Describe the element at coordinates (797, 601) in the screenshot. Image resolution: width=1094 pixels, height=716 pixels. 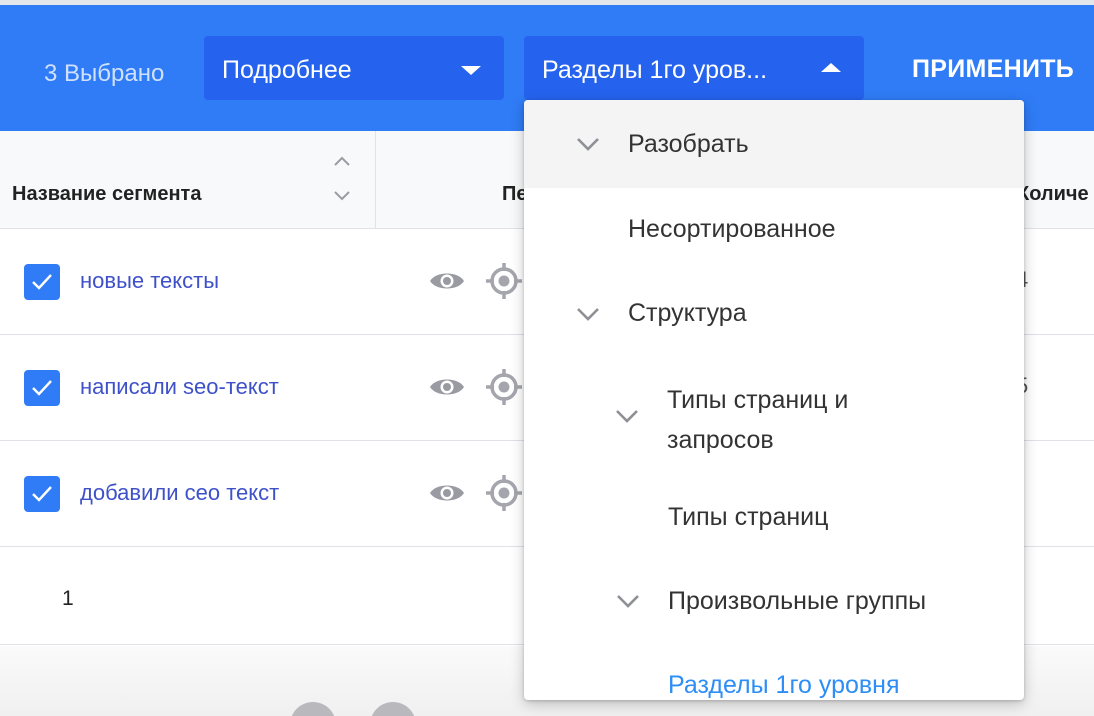
I see `menu-item-label: Произвольные группы` at that location.